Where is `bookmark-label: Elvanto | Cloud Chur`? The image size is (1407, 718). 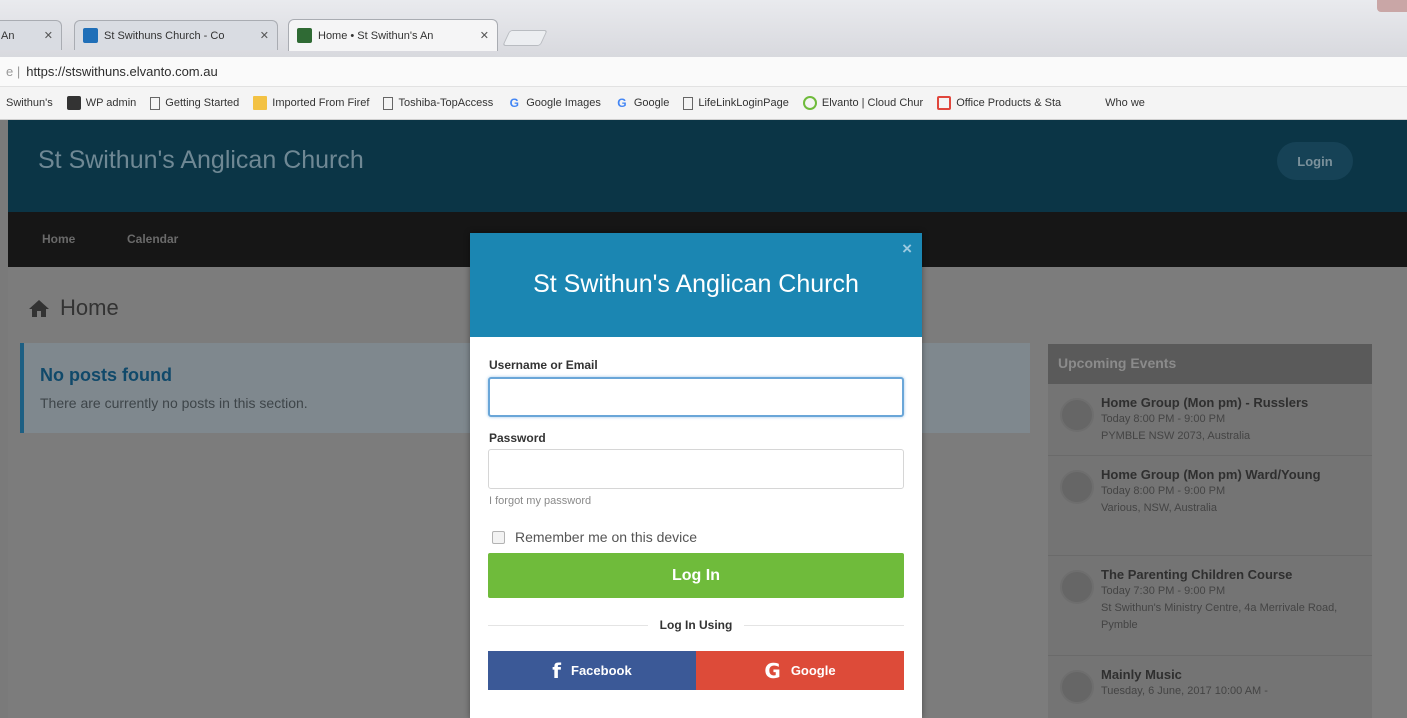 bookmark-label: Elvanto | Cloud Chur is located at coordinates (872, 103).